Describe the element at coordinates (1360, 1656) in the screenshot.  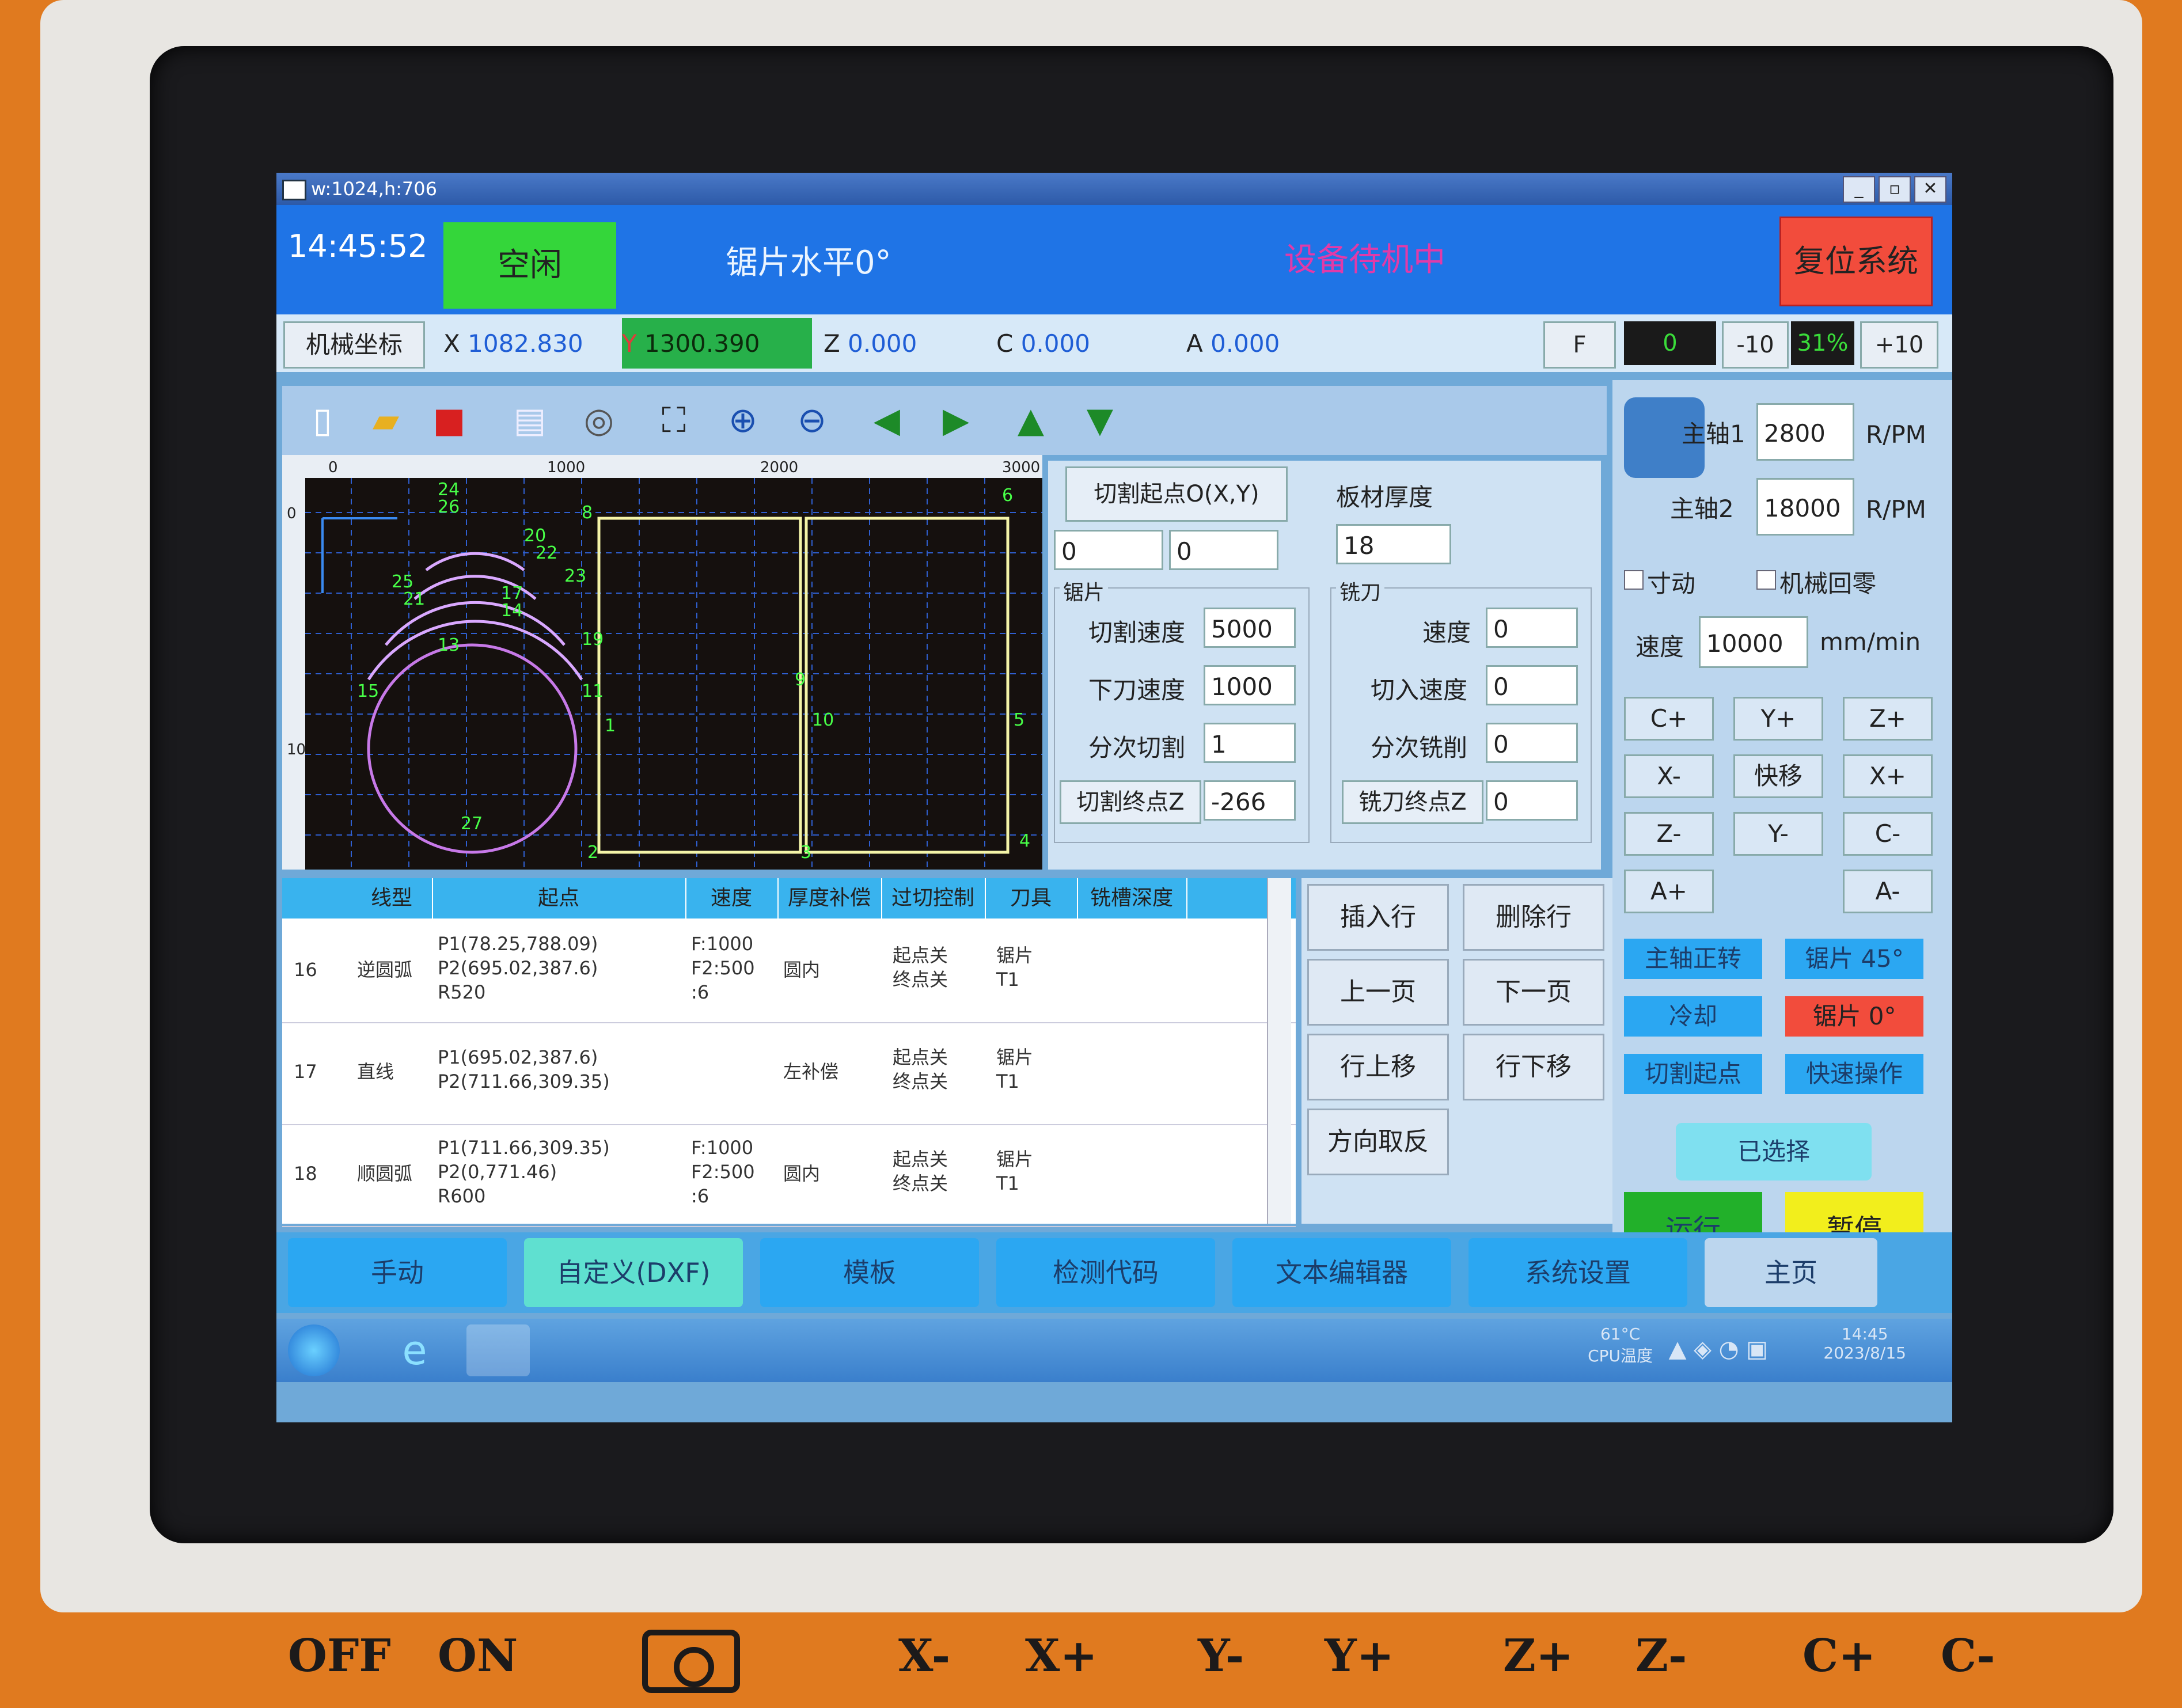
I see `phys-key-y-plus: Y+` at that location.